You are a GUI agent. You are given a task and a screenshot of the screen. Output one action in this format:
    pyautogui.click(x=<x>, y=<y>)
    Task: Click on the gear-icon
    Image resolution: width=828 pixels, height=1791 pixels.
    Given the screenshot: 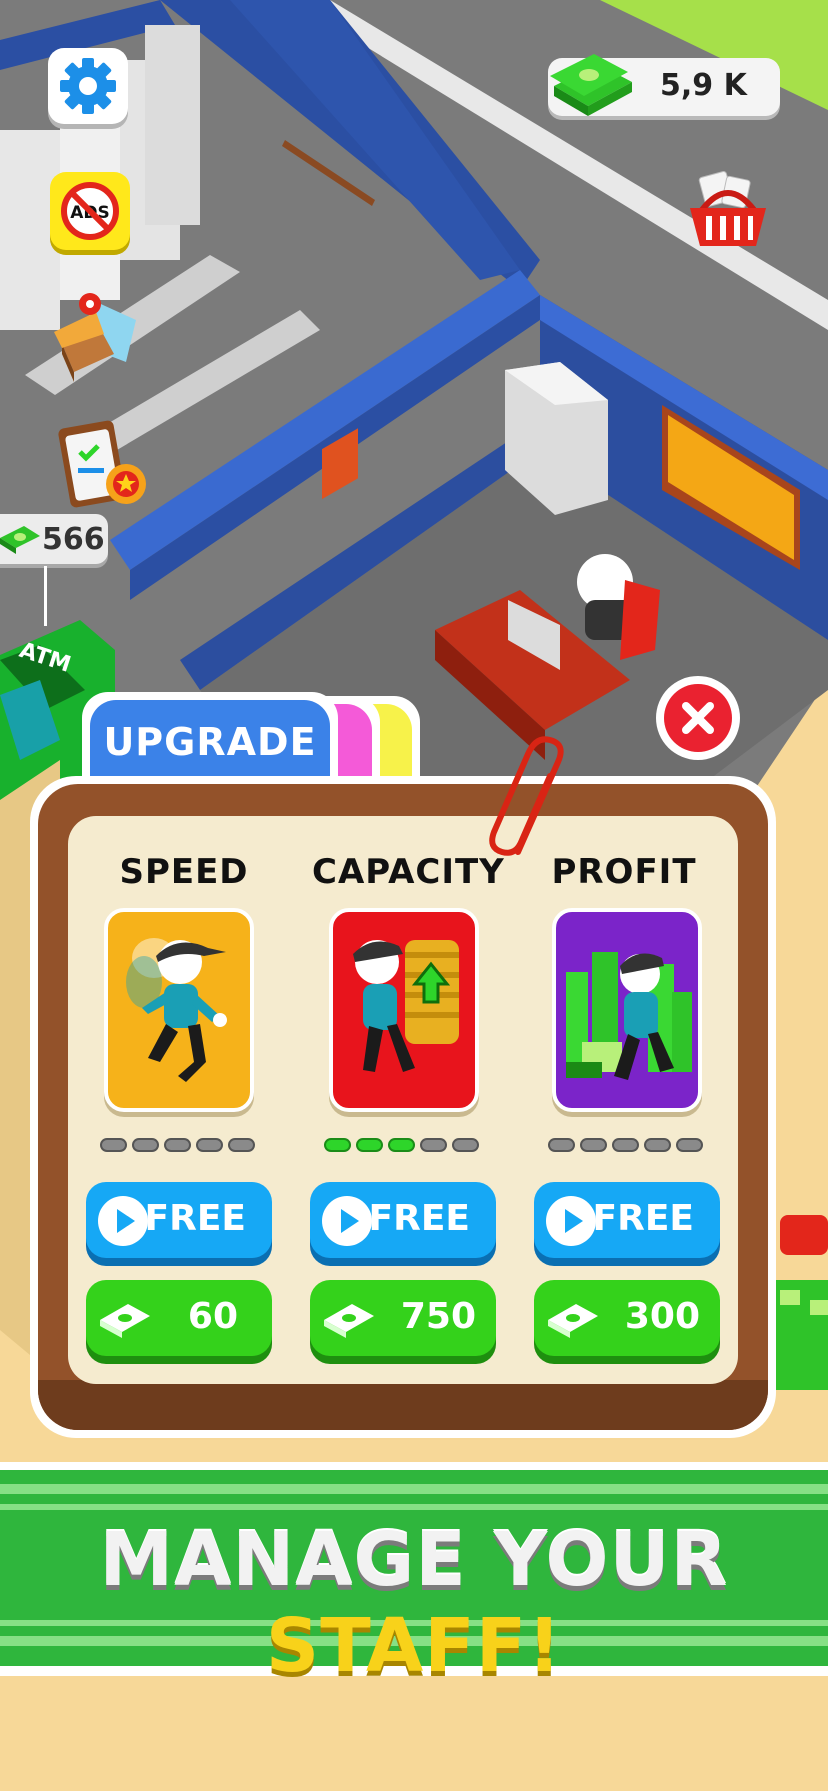 What is the action you would take?
    pyautogui.click(x=88, y=86)
    